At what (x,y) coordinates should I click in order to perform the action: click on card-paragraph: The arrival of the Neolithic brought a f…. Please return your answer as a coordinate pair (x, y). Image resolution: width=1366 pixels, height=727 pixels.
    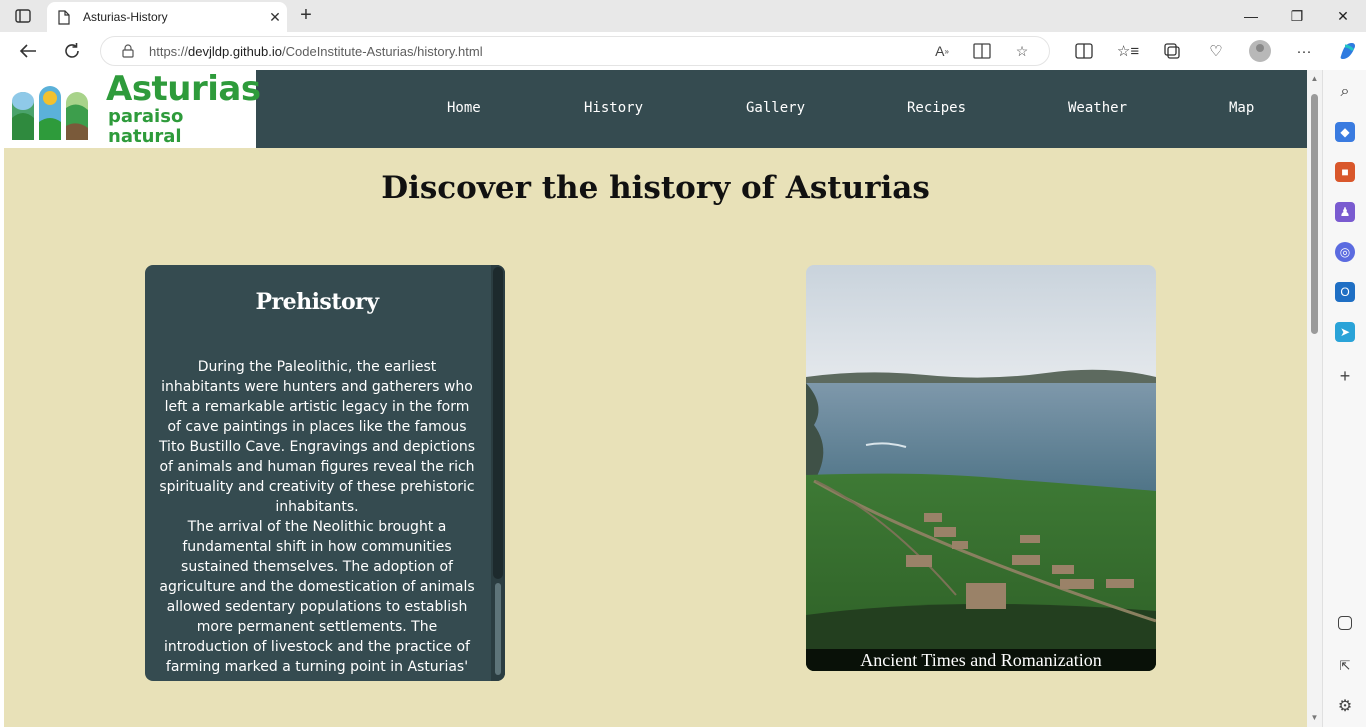
    Looking at the image, I should click on (317, 597).